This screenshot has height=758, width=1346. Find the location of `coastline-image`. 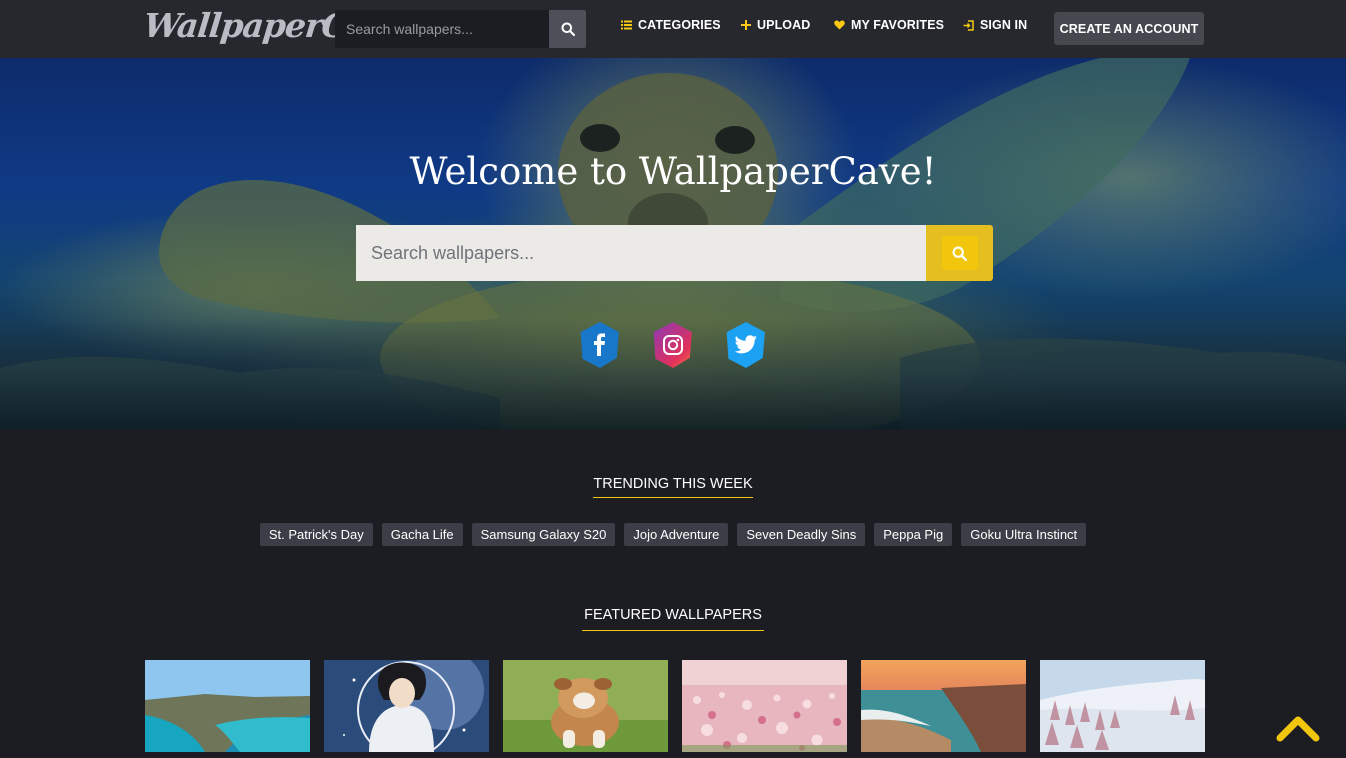

coastline-image is located at coordinates (227, 706).